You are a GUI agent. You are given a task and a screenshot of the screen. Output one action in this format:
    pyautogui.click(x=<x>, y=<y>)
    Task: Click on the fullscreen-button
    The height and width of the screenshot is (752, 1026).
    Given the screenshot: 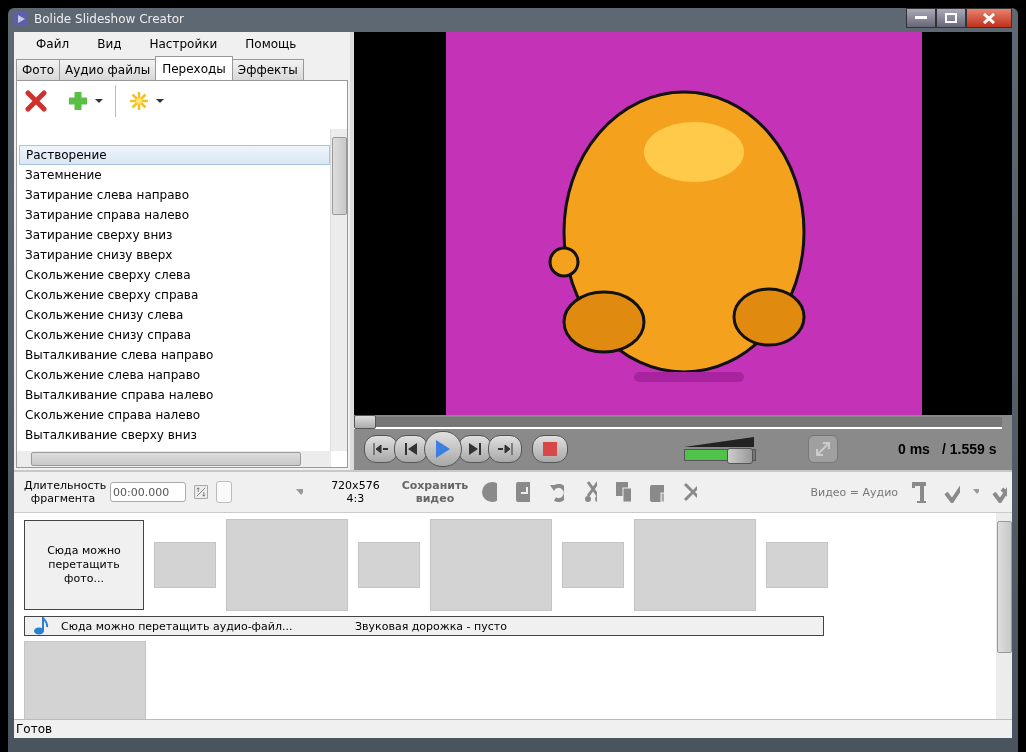 What is the action you would take?
    pyautogui.click(x=823, y=449)
    